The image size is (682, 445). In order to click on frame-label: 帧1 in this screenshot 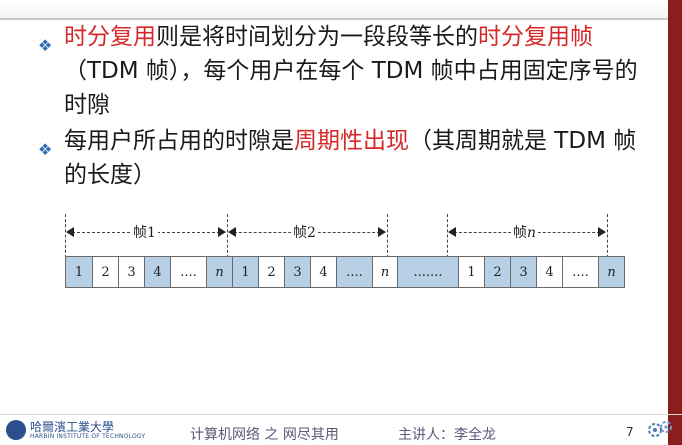, I will do `click(144, 232)`.